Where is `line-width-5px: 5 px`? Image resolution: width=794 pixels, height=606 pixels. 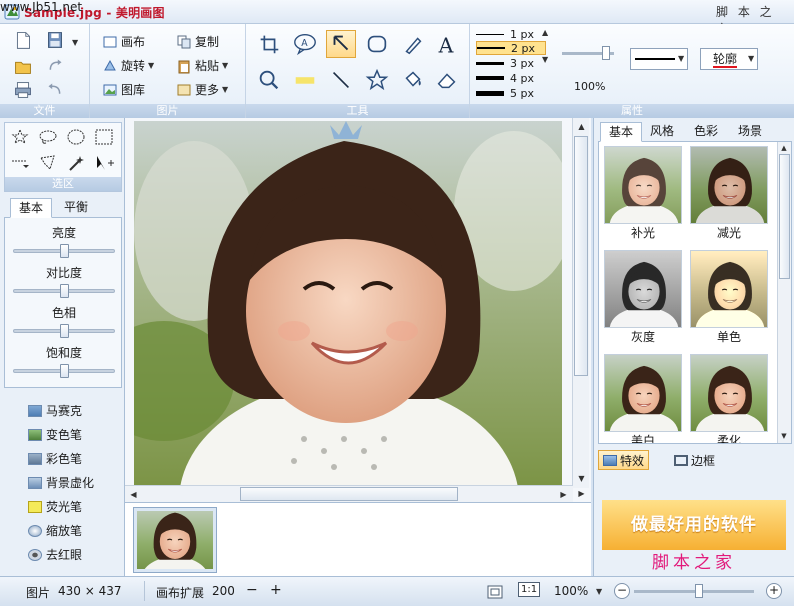 line-width-5px: 5 px is located at coordinates (511, 93).